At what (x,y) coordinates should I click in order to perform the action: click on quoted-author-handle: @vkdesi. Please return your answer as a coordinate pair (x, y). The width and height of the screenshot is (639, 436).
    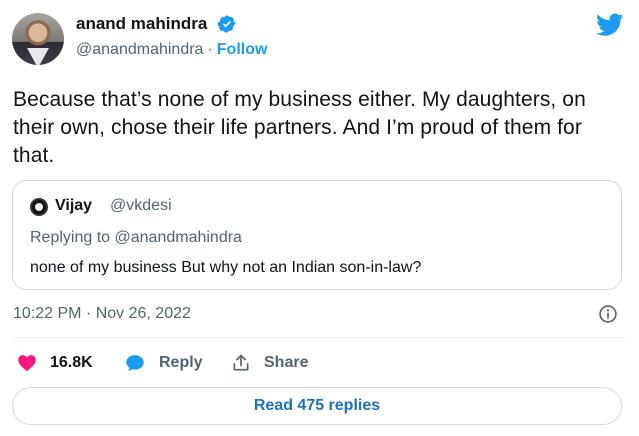
    Looking at the image, I should click on (141, 206).